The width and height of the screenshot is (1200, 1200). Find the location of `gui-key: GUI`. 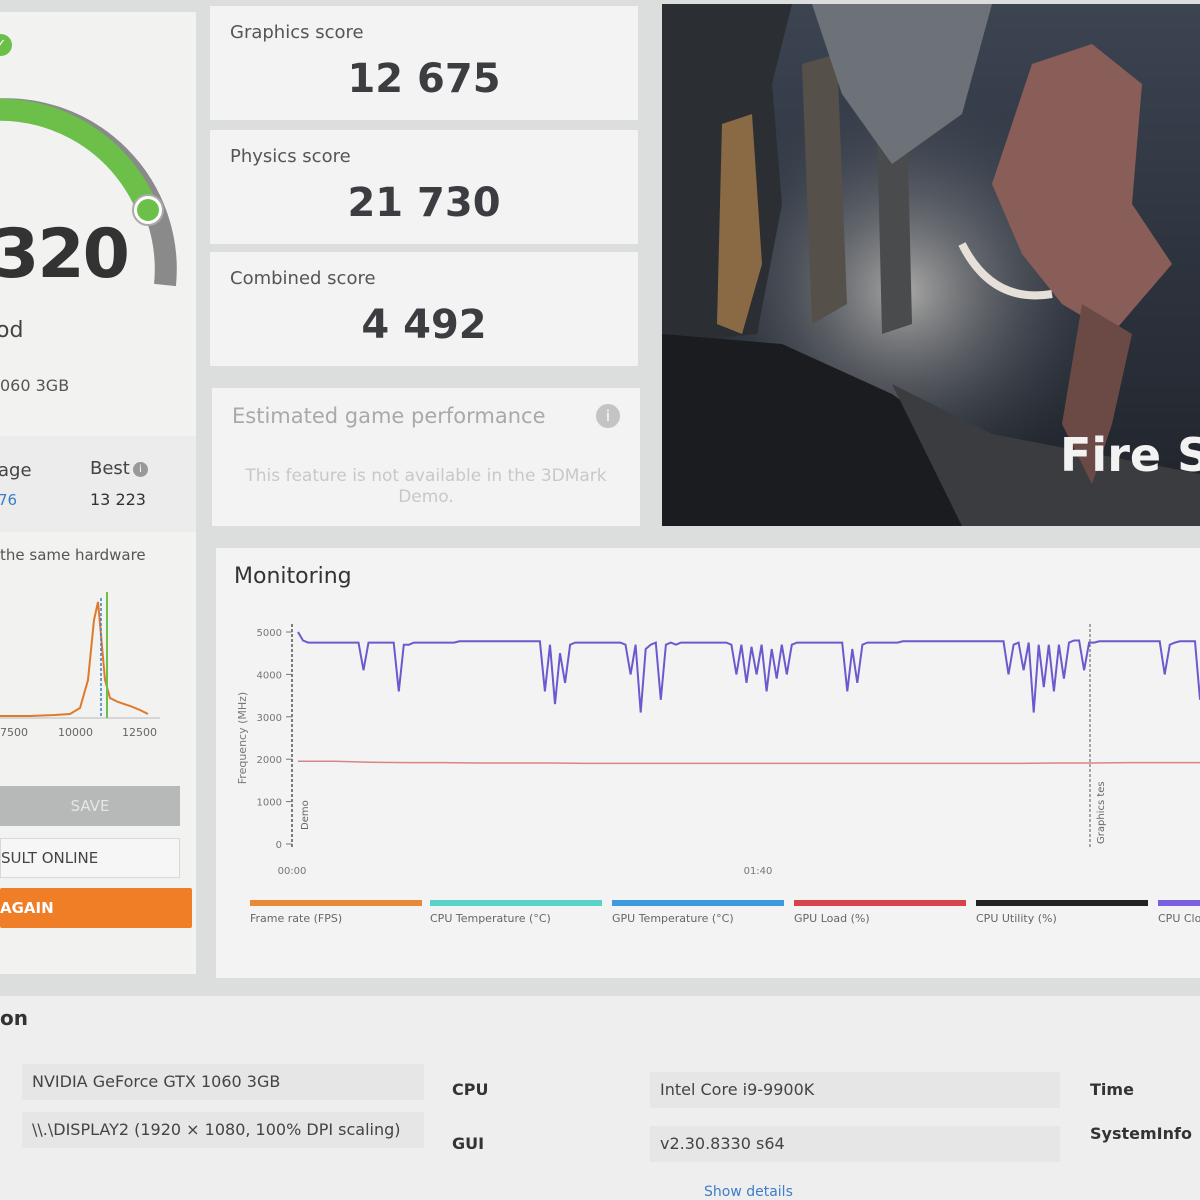

gui-key: GUI is located at coordinates (468, 1143).